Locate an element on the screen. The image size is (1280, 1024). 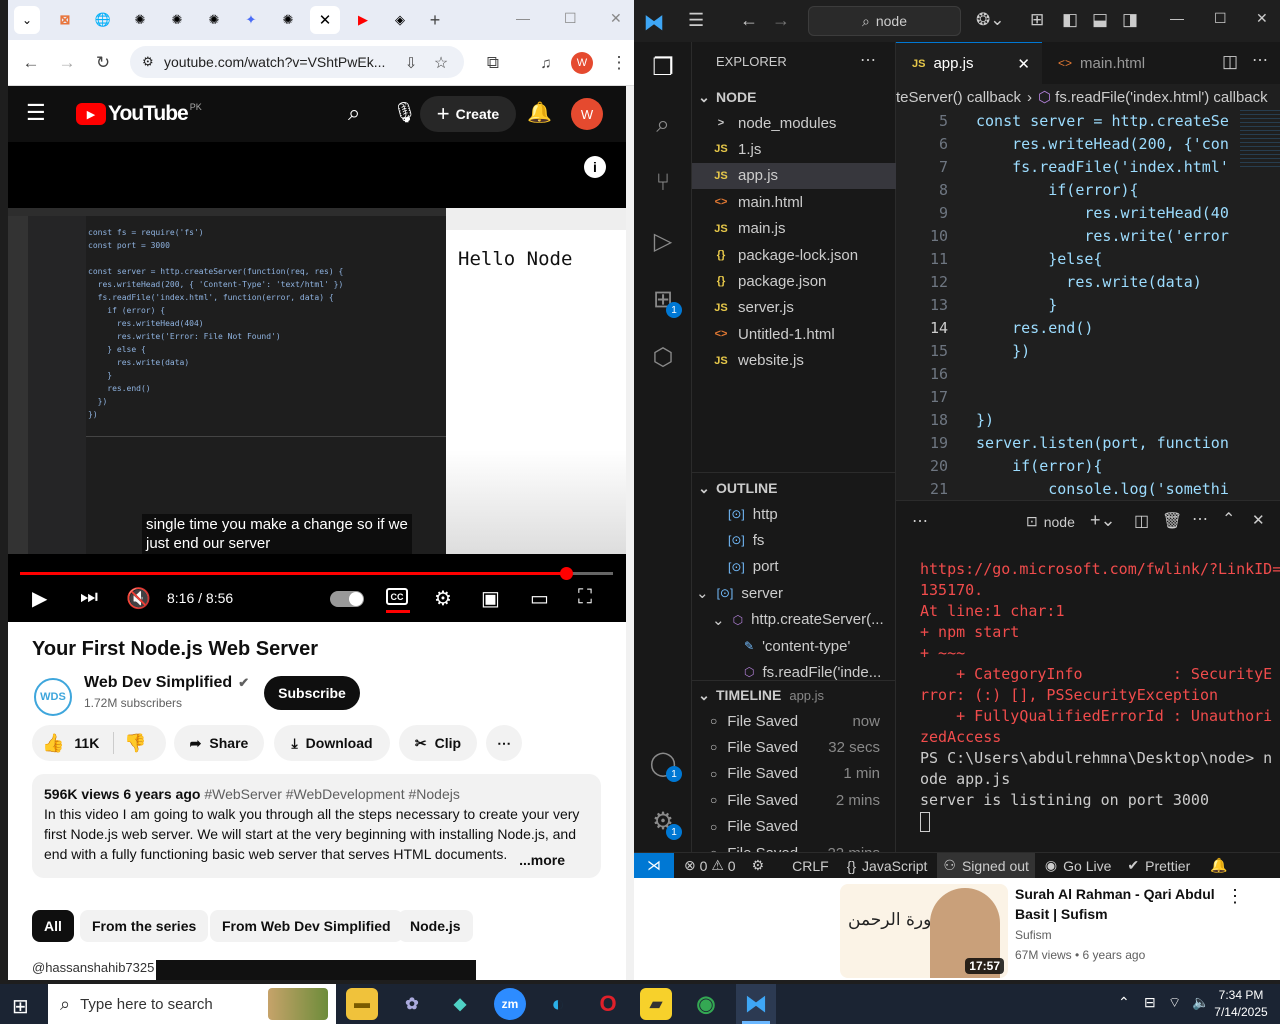
breadcrumb-item: fs.readFile('index.html') callback is located at coordinates (1161, 97).